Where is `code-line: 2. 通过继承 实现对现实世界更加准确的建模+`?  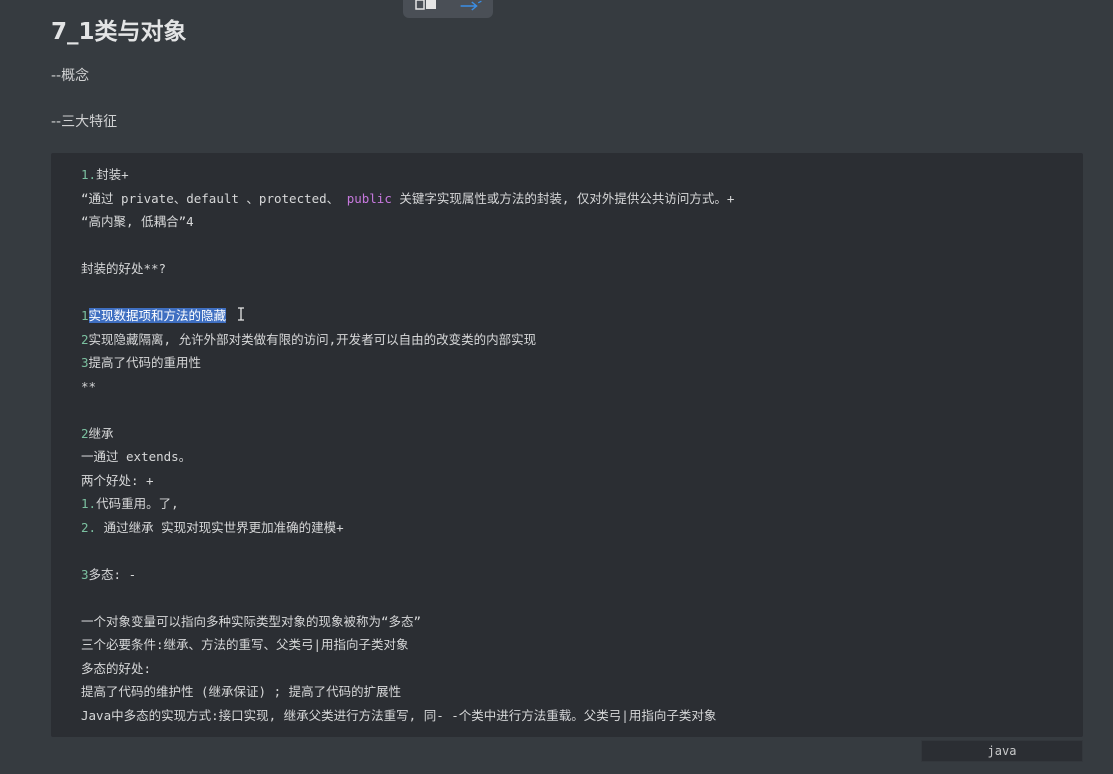
code-line: 2. 通过继承 实现对现实世界更加准确的建模+ is located at coordinates (212, 527).